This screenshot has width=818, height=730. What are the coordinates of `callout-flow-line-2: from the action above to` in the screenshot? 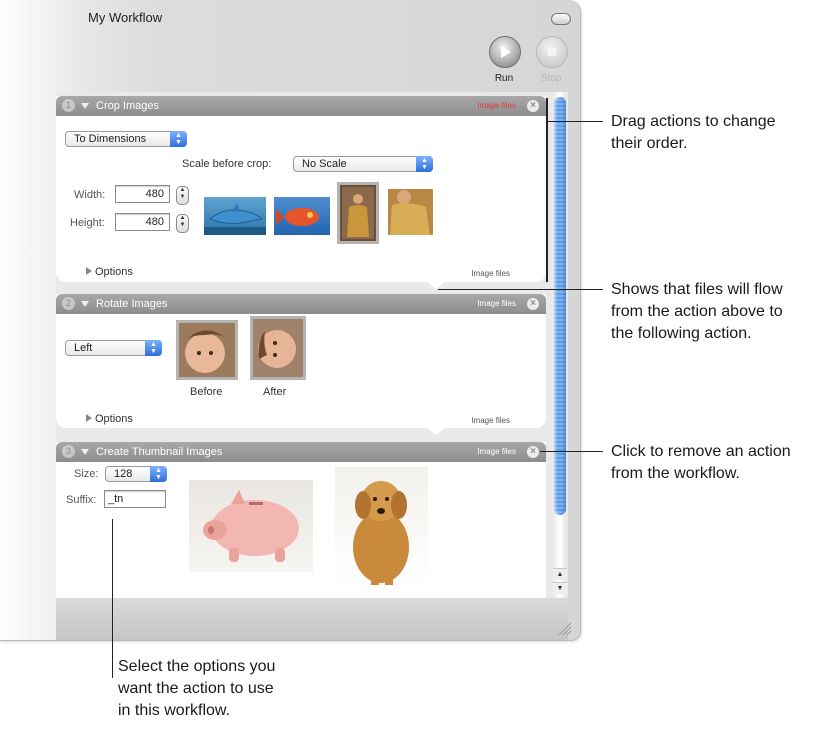 It's located at (697, 311).